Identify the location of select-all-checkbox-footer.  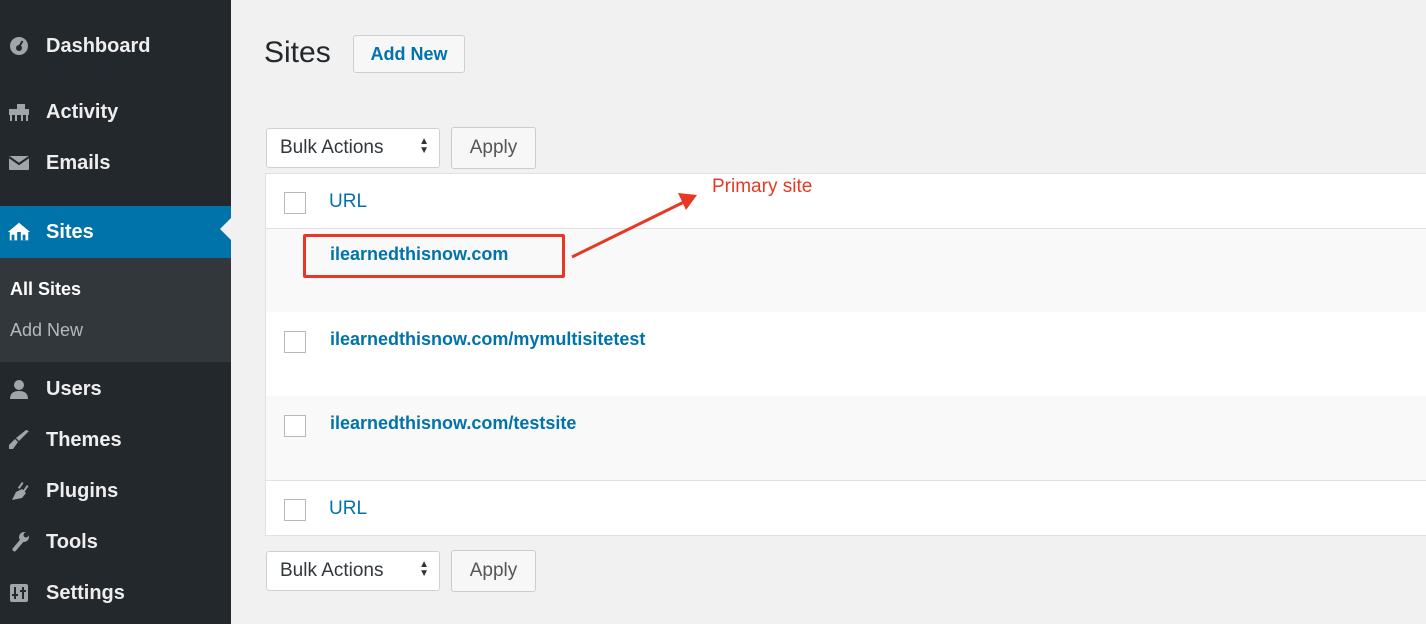
(295, 510).